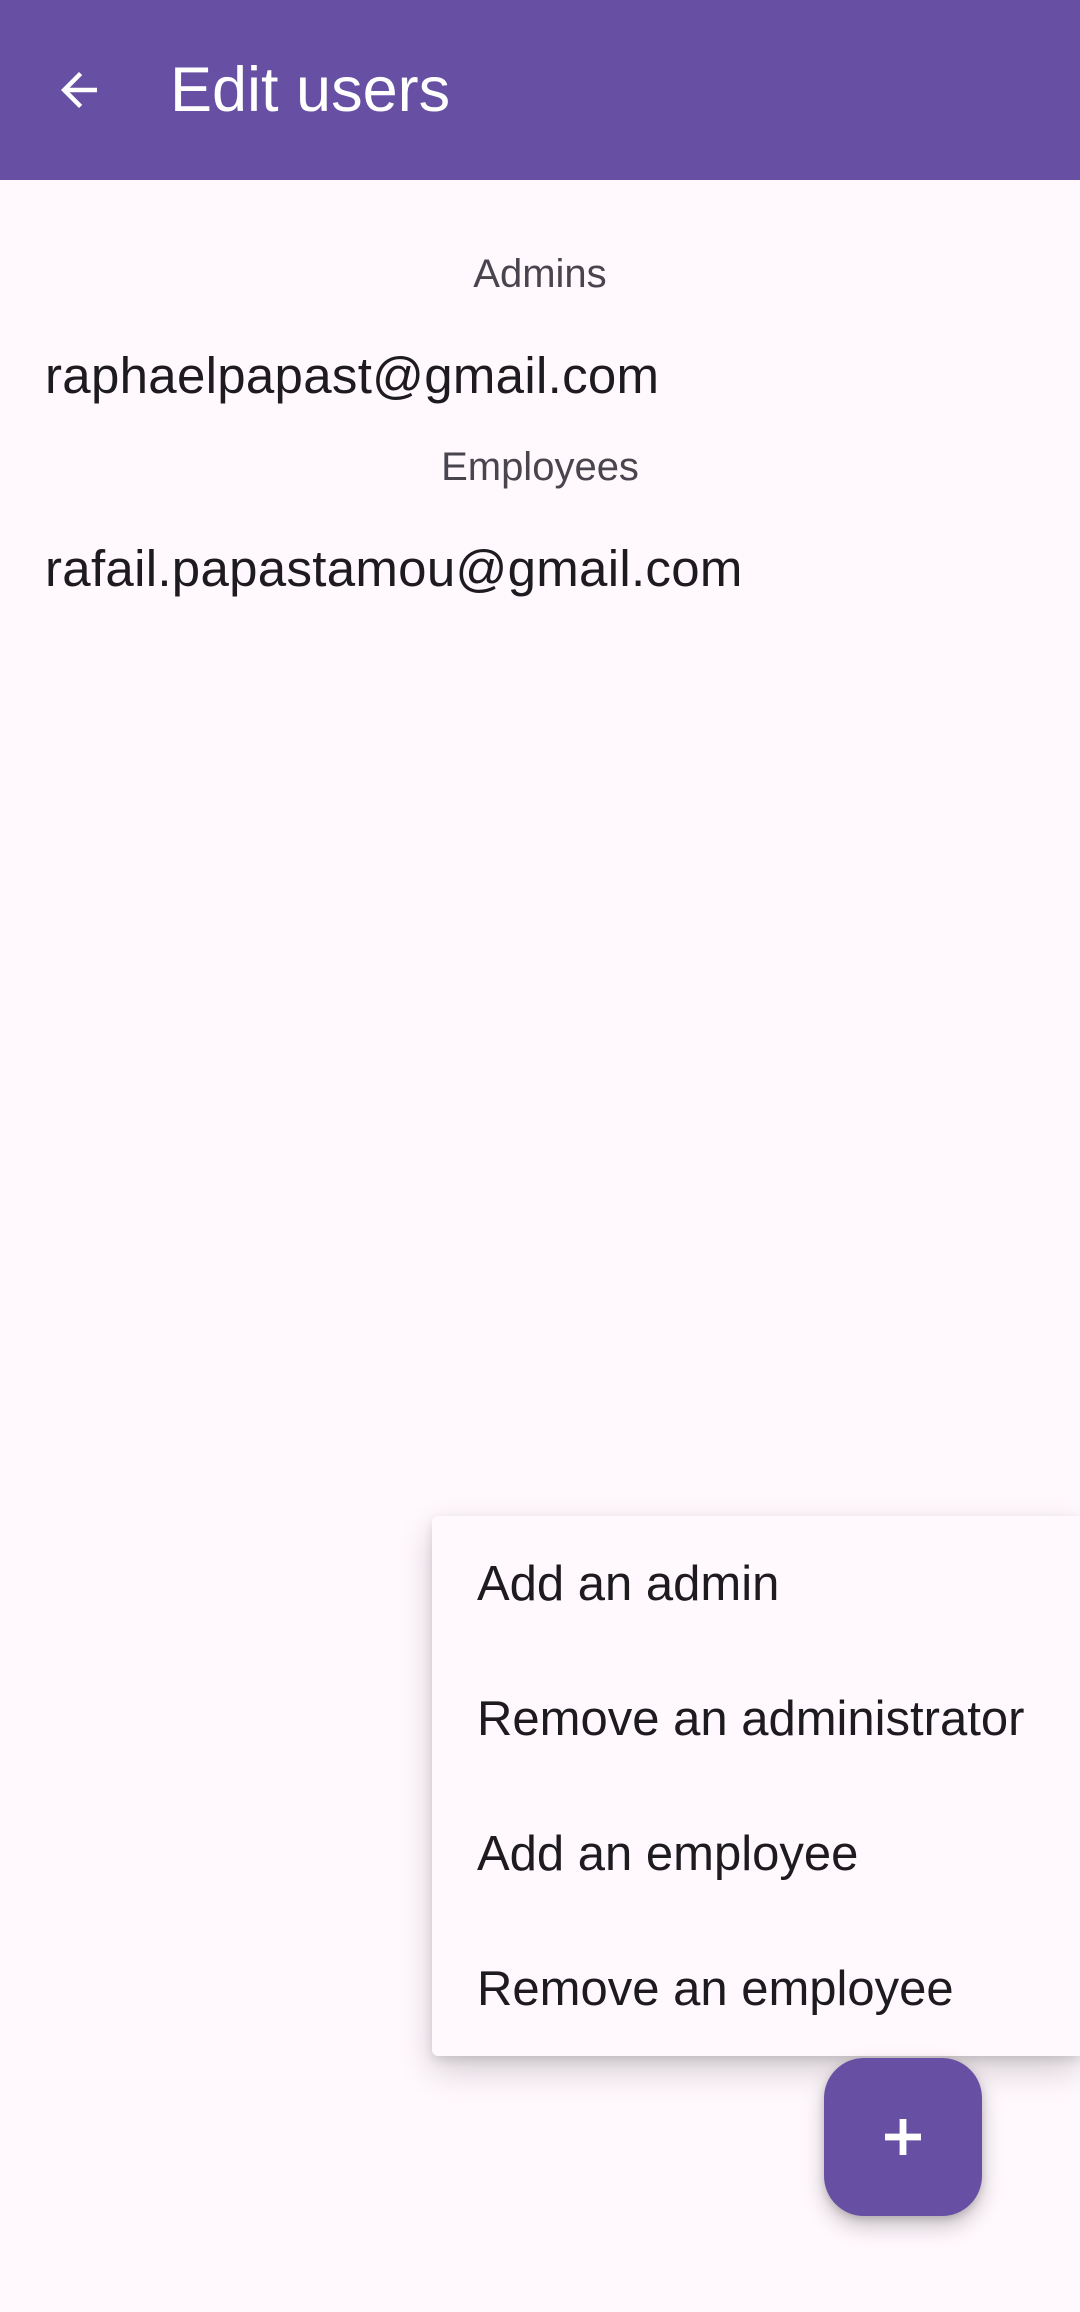 The height and width of the screenshot is (2312, 1080). Describe the element at coordinates (310, 90) in the screenshot. I see `page-title: Edit users` at that location.